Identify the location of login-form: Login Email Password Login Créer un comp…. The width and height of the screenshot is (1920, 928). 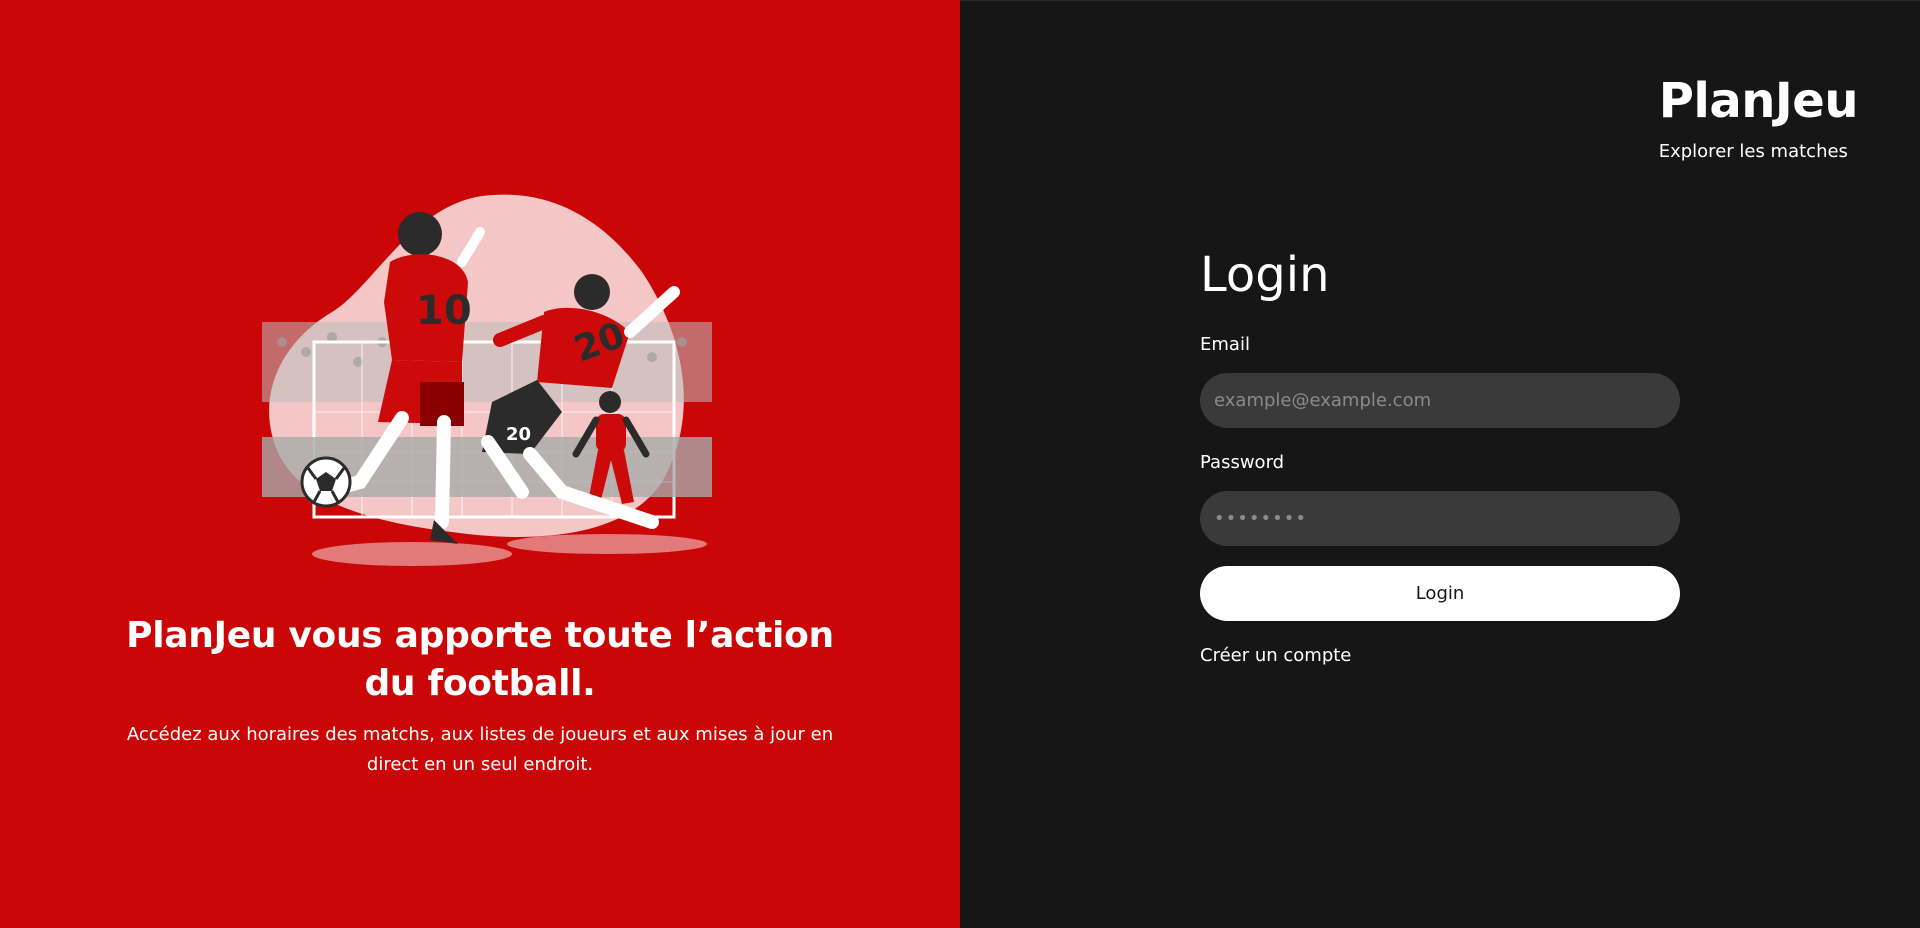
(1440, 455).